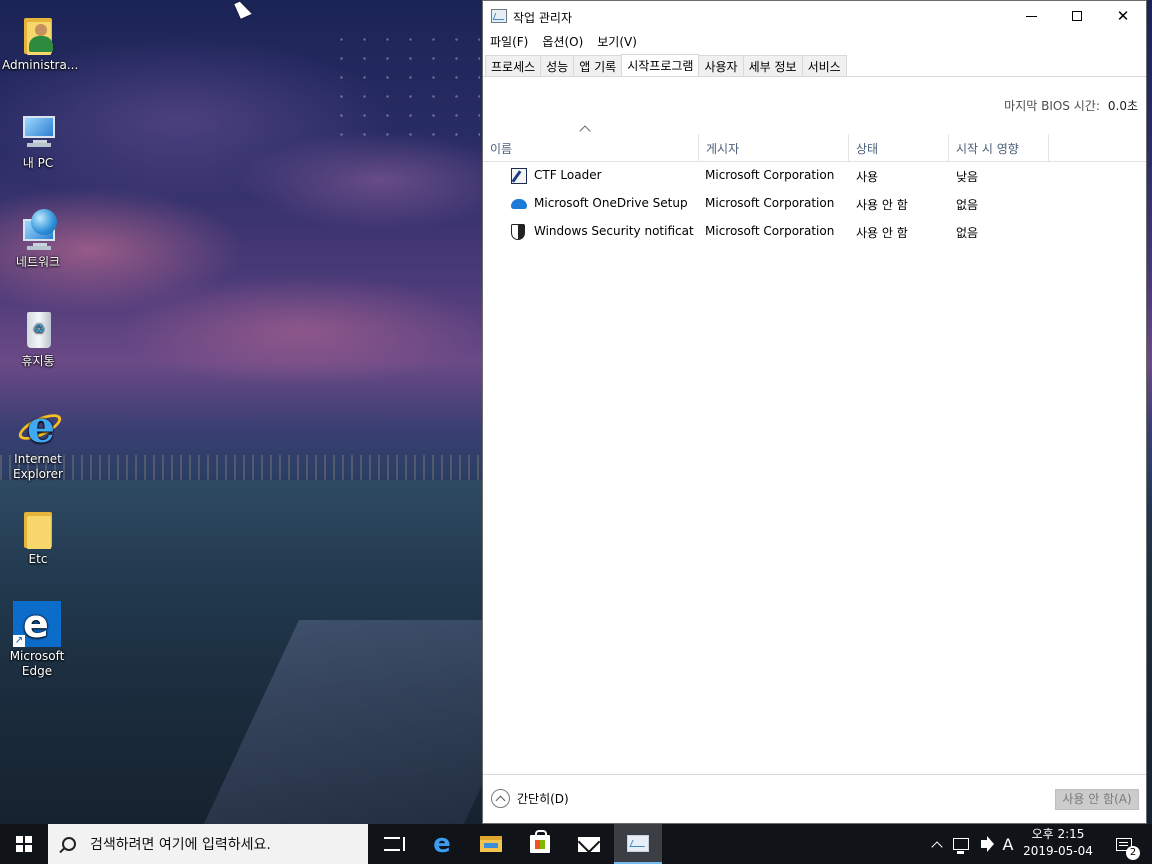 This screenshot has width=1152, height=864. I want to click on clock-time: 오후 2:15, so click(1058, 834).